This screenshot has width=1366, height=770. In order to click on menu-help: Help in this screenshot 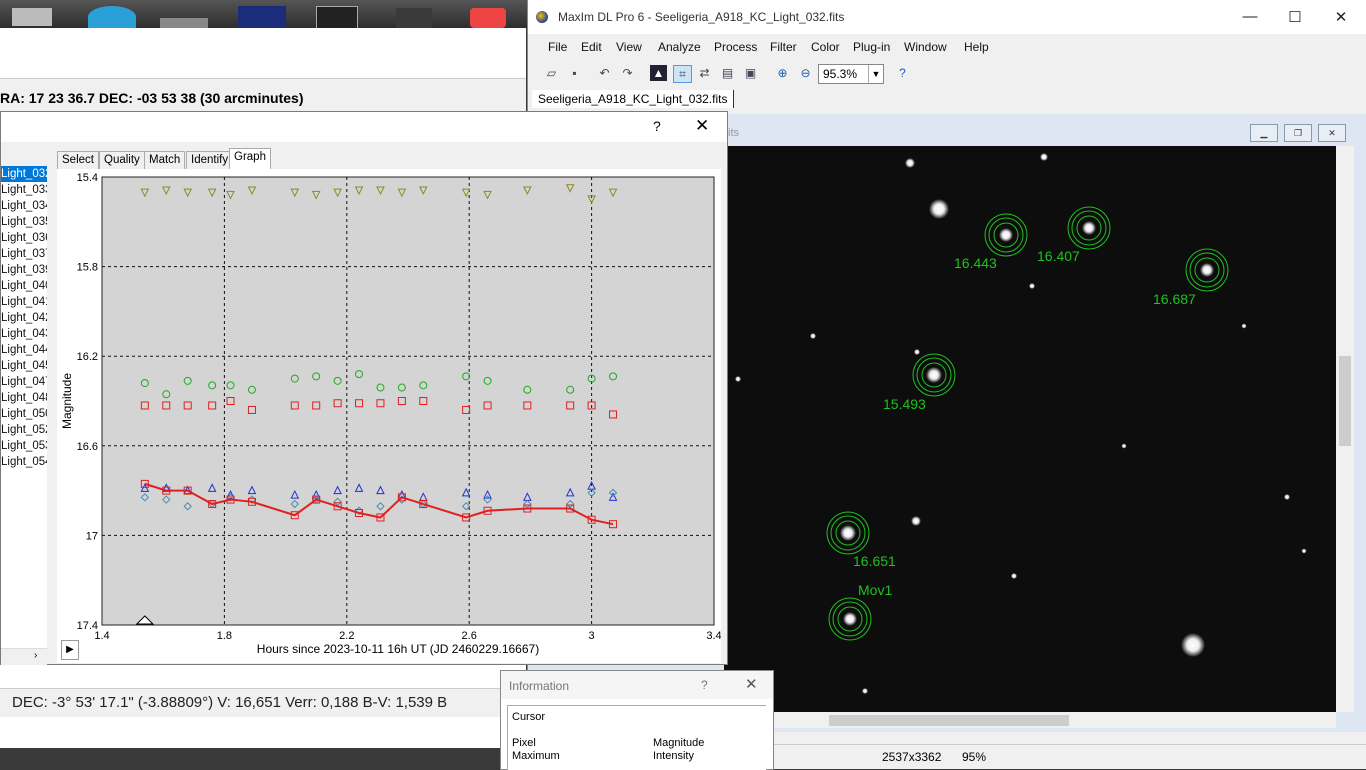, I will do `click(976, 47)`.